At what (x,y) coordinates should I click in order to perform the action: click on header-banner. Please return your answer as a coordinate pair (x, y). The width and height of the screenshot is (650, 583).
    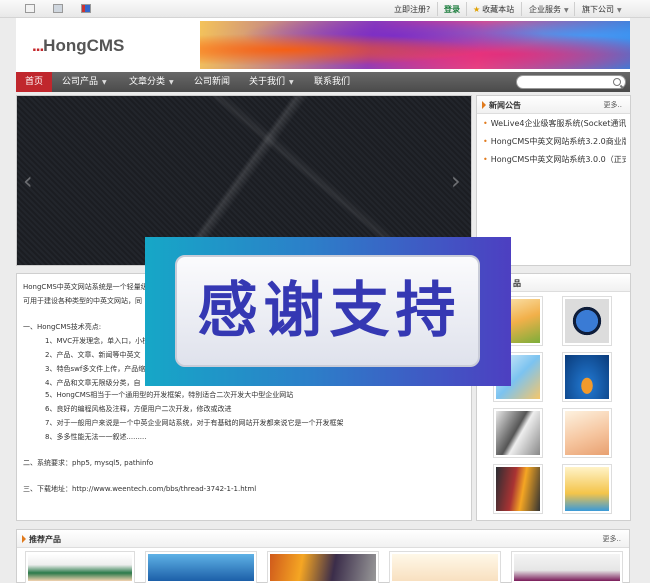
    Looking at the image, I should click on (415, 45).